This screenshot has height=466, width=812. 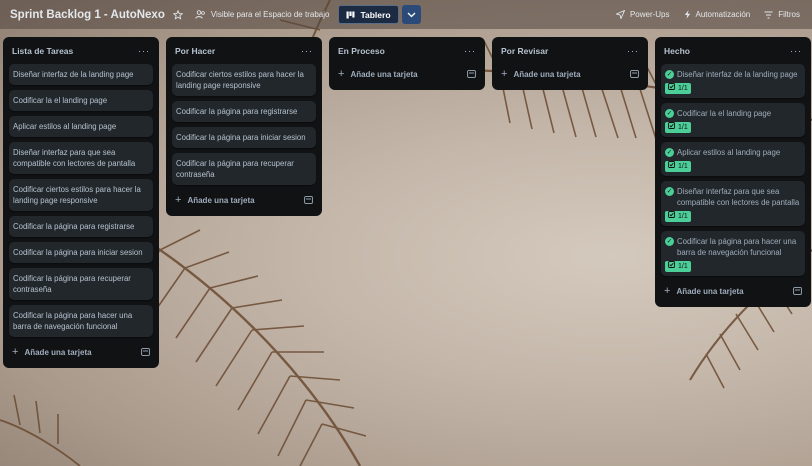 I want to click on list-title: Por Revisar, so click(x=524, y=51).